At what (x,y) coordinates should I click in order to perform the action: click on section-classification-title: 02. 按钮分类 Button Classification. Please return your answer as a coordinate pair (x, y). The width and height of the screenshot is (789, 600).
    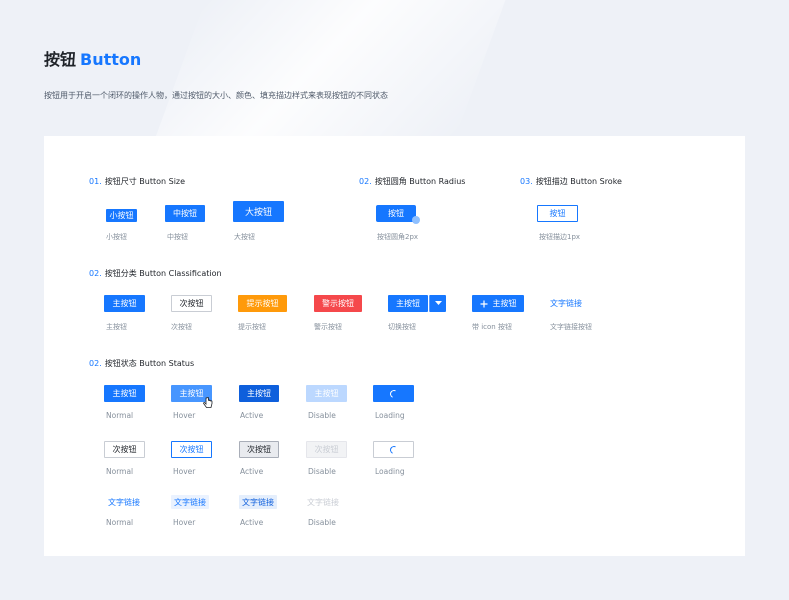
    Looking at the image, I should click on (155, 273).